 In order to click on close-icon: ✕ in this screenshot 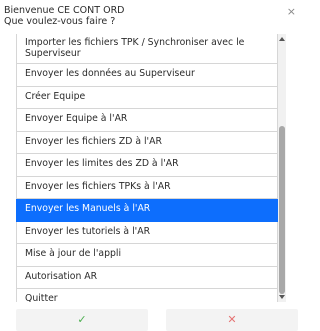, I will do `click(232, 319)`.